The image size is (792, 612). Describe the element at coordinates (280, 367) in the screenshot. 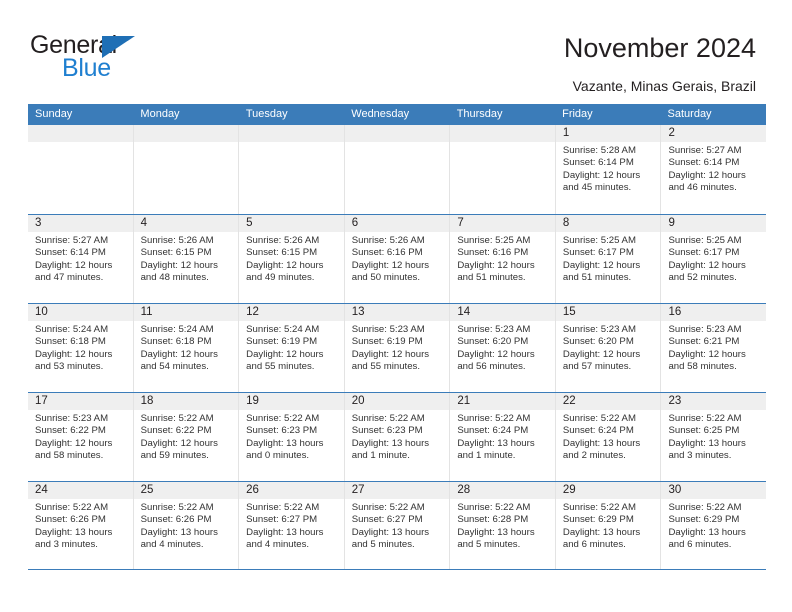

I see `daylight-text-line2: and 55 minutes.` at that location.